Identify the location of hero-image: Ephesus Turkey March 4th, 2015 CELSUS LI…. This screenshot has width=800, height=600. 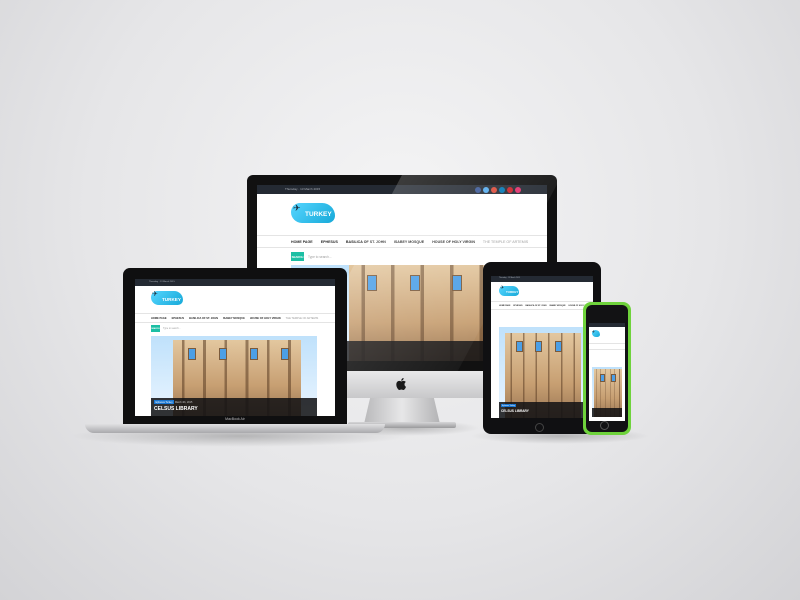
(234, 376).